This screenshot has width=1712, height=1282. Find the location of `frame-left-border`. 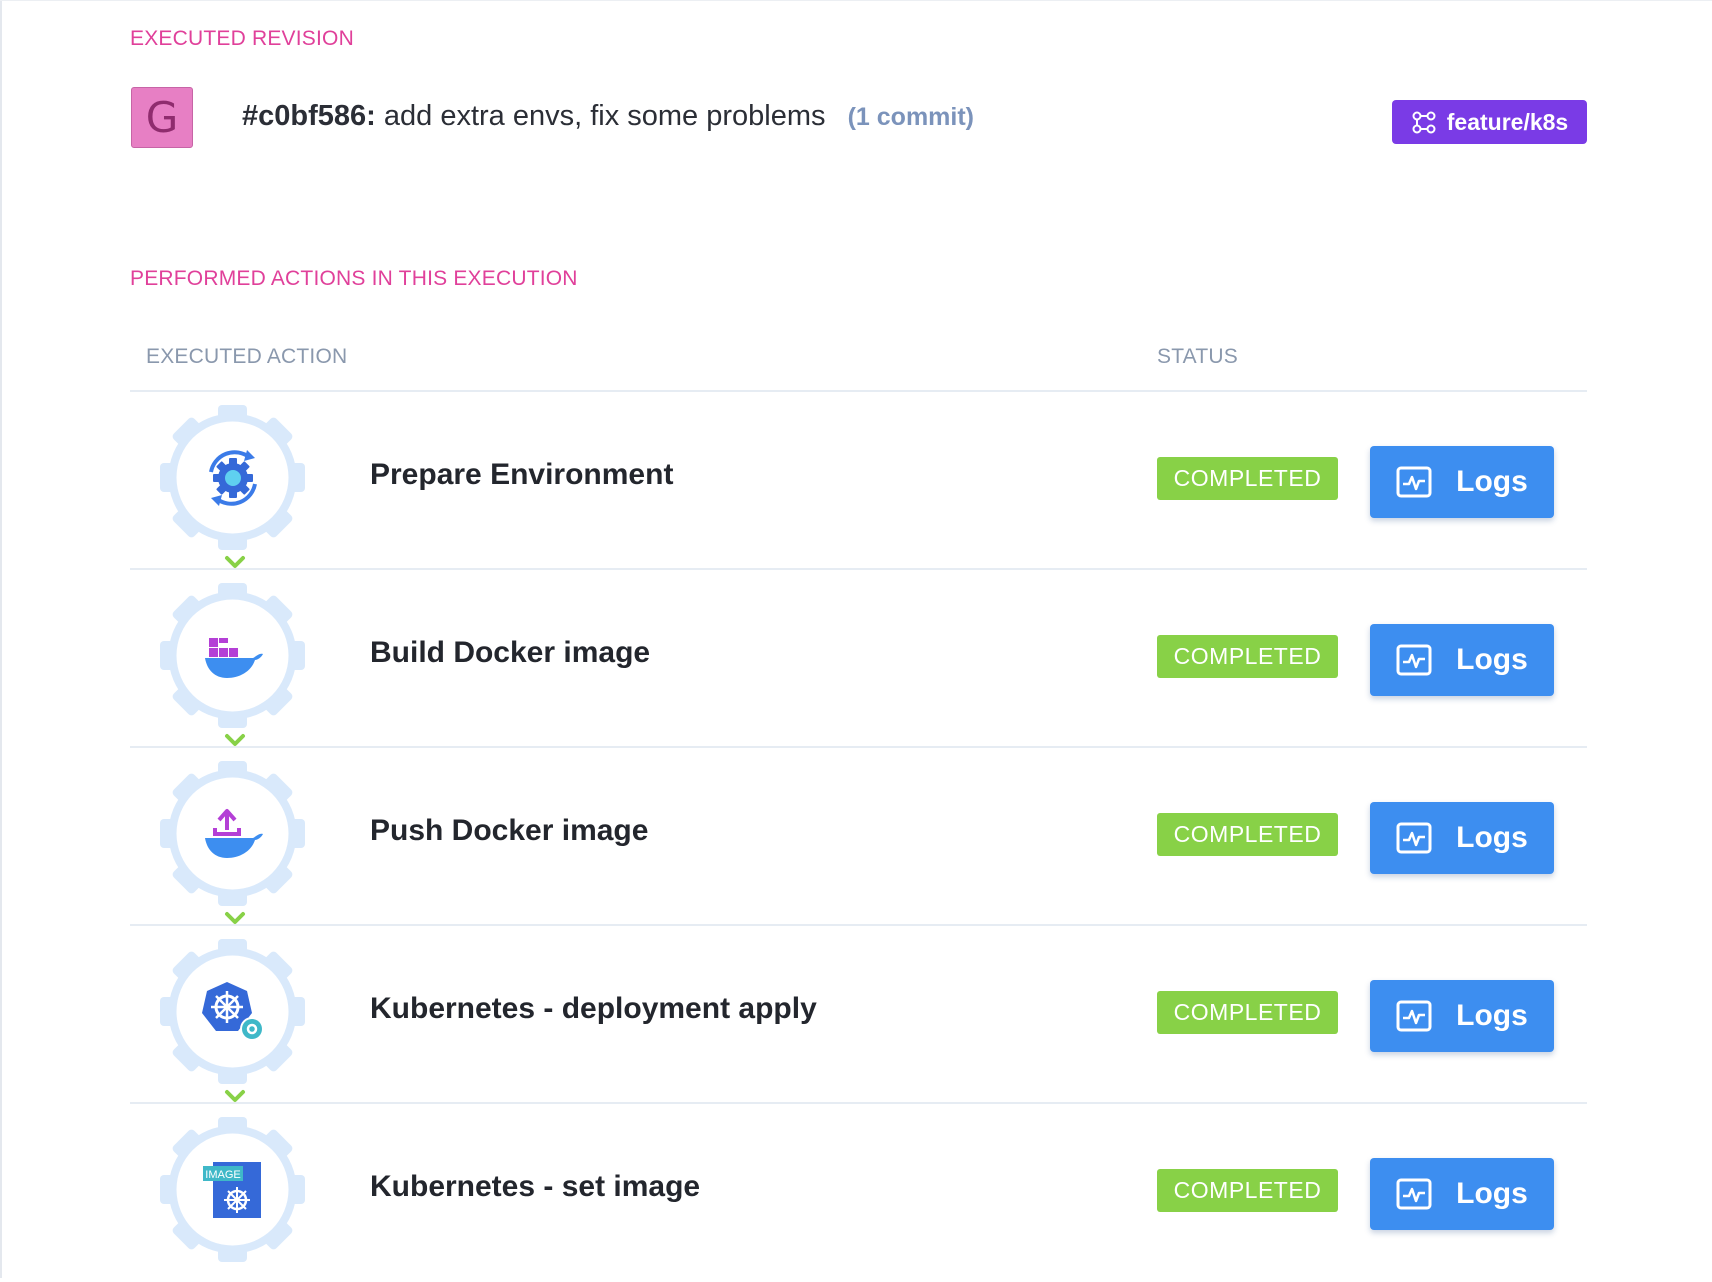

frame-left-border is located at coordinates (1, 639).